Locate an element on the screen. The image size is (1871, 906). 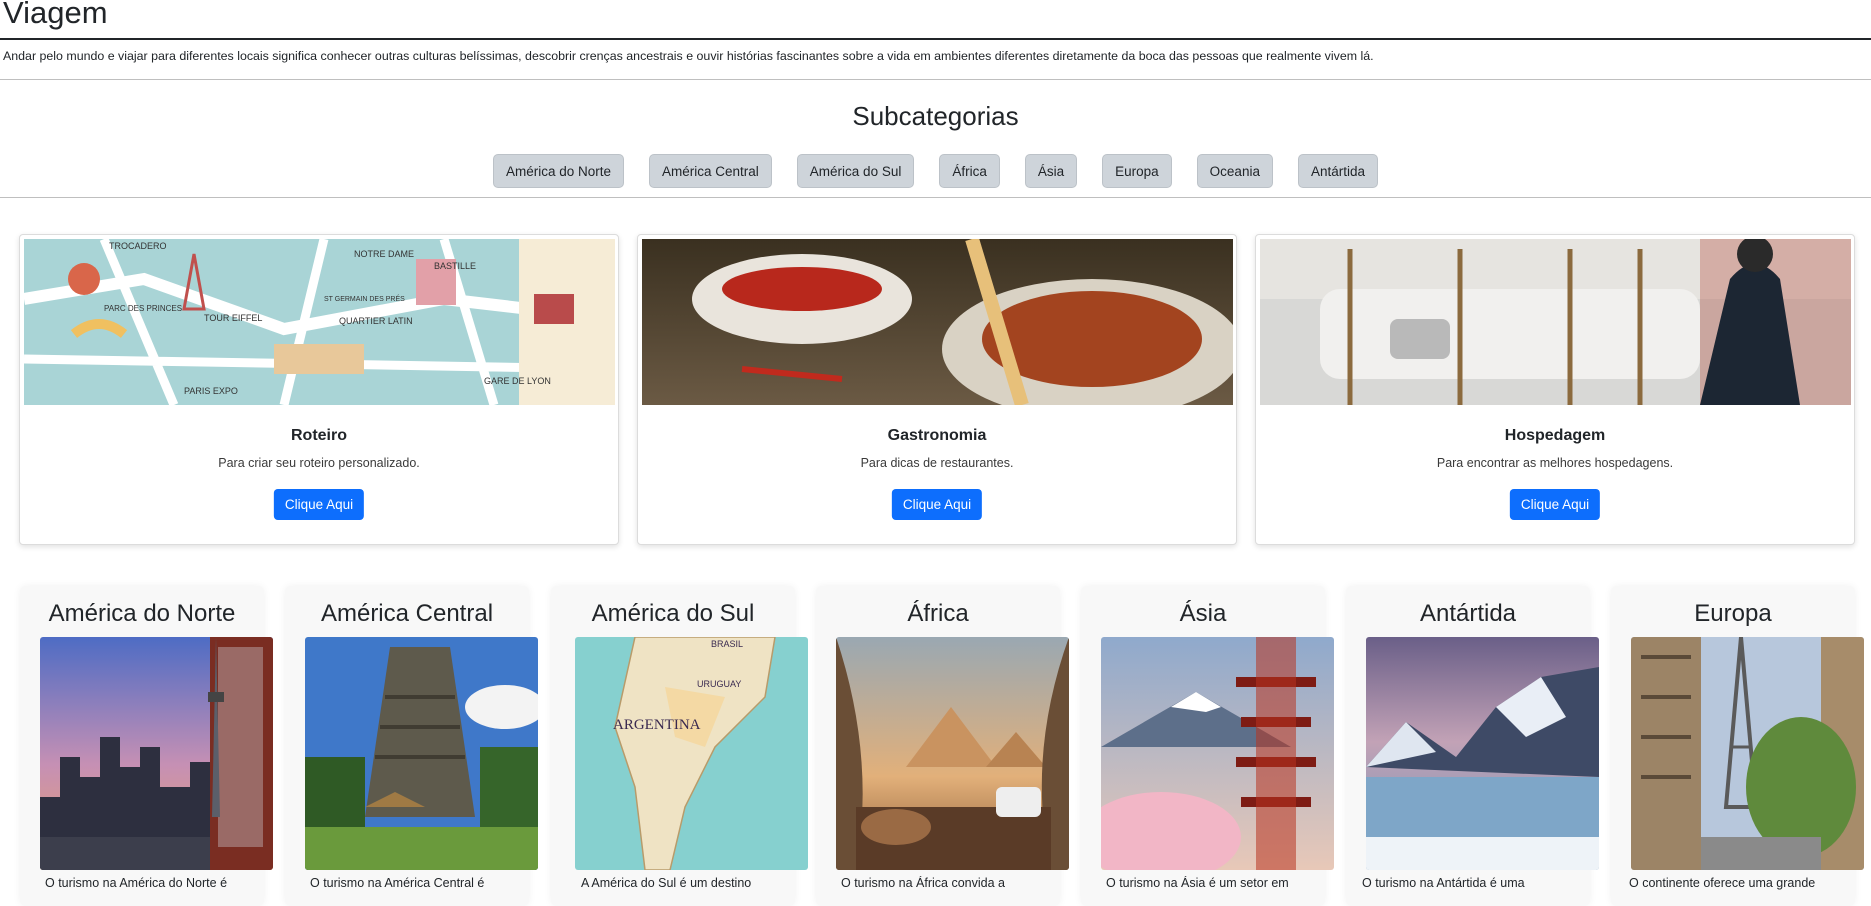
antarctica-image is located at coordinates (1482, 753).